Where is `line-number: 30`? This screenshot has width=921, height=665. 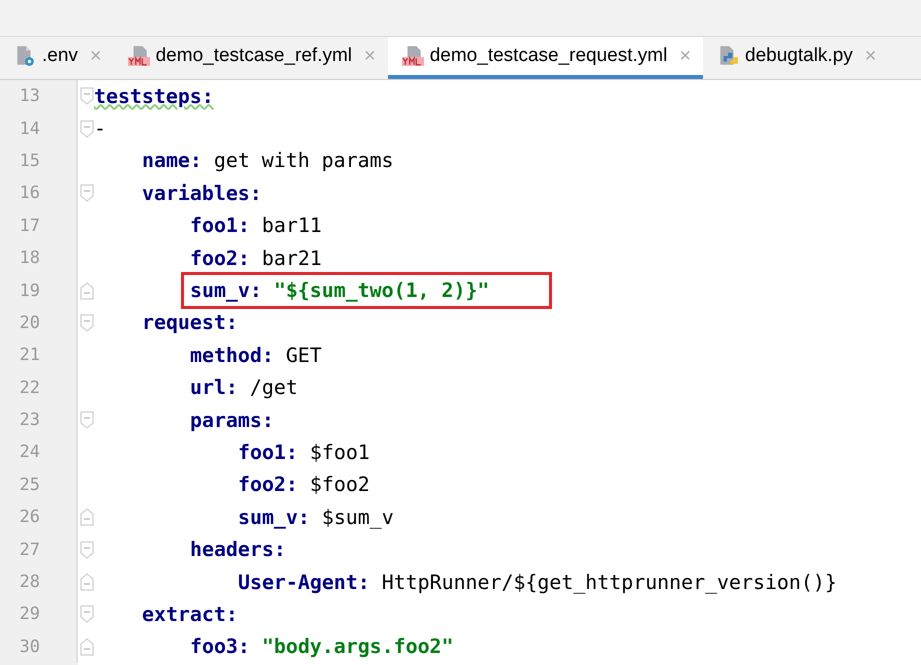
line-number: 30 is located at coordinates (29, 646).